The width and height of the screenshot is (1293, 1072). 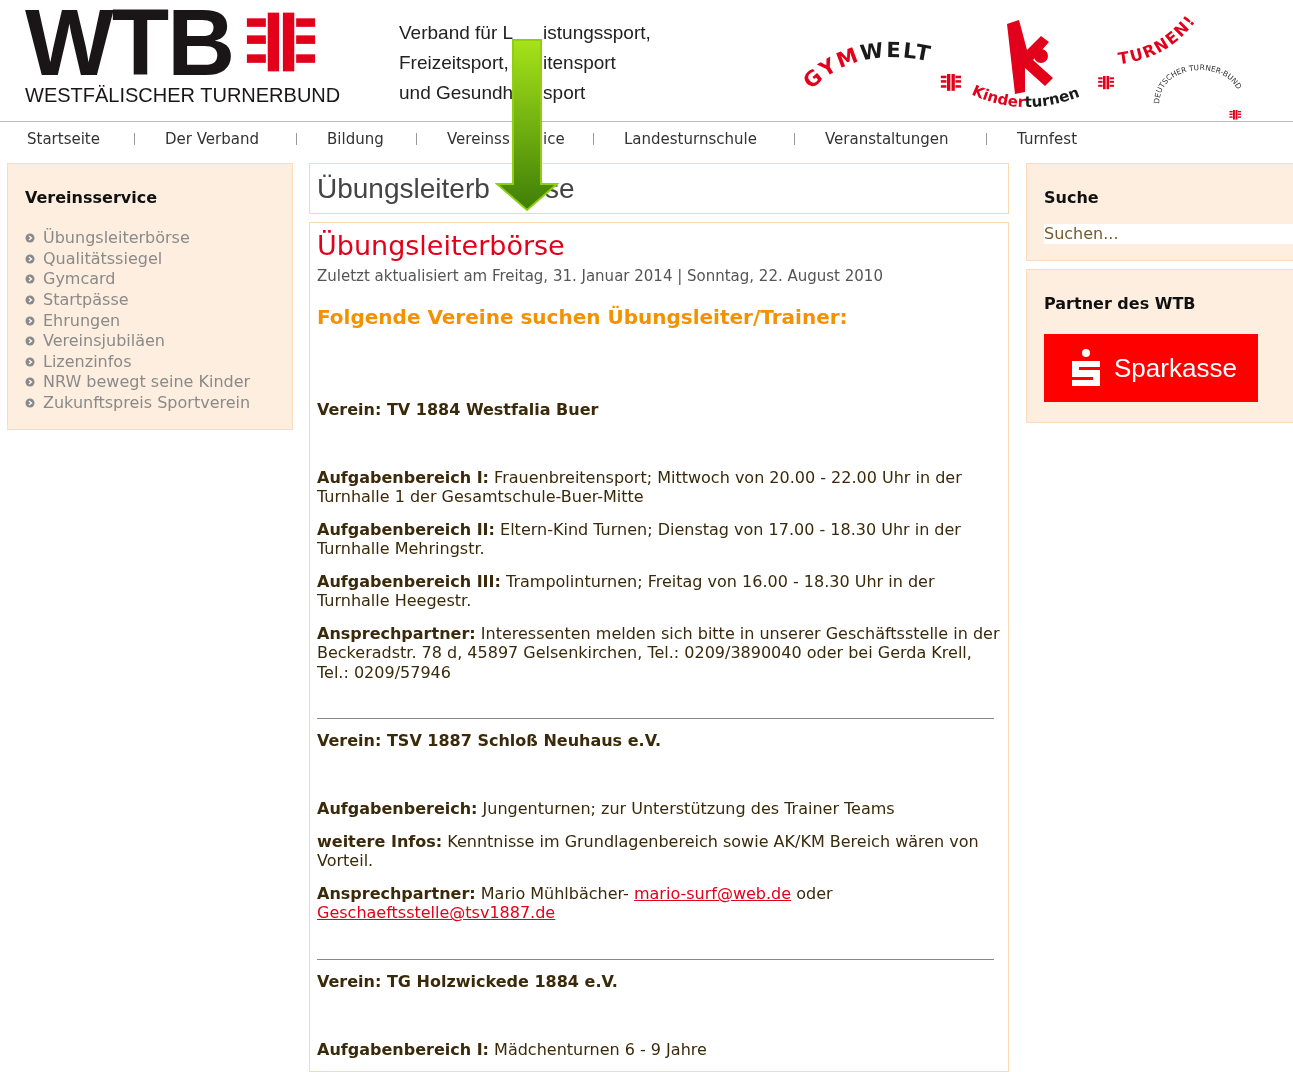 What do you see at coordinates (456, 93) in the screenshot?
I see `tagline-text: und Gesundh` at bounding box center [456, 93].